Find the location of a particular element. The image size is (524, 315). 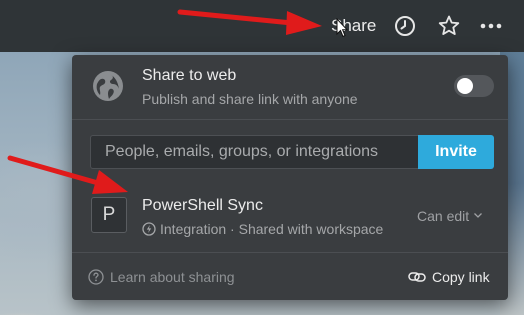

share-to-web-title: Share to web is located at coordinates (189, 75).